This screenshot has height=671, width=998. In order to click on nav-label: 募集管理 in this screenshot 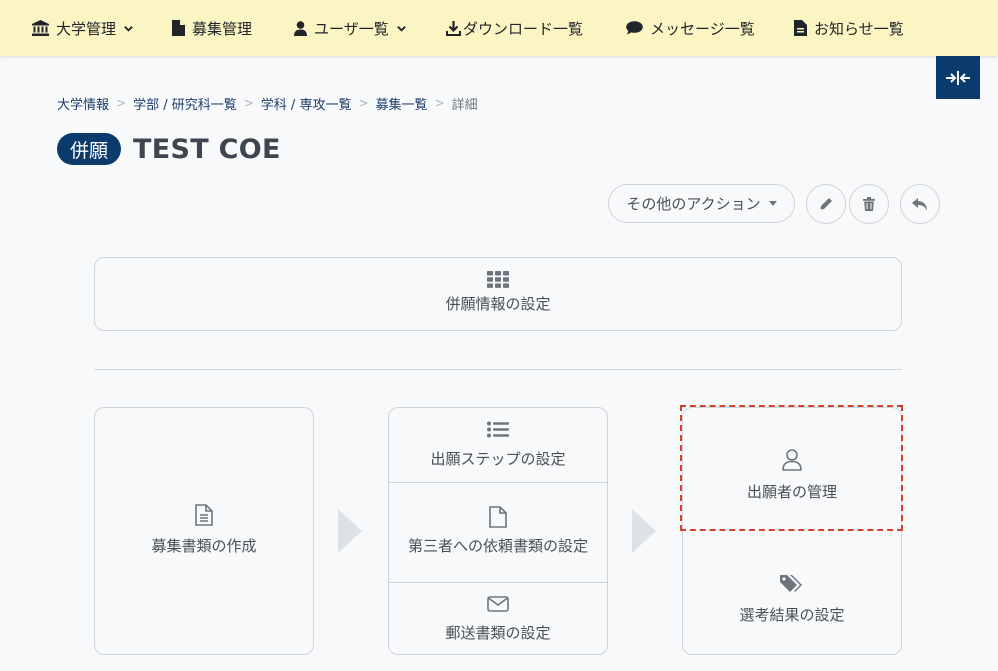, I will do `click(222, 28)`.